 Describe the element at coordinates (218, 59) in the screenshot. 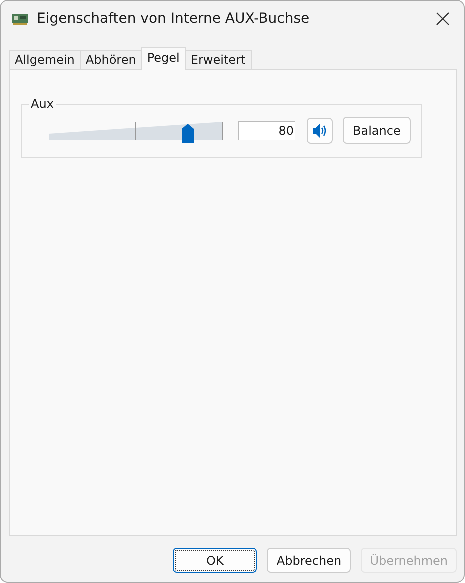

I see `tab: Erweitert` at that location.